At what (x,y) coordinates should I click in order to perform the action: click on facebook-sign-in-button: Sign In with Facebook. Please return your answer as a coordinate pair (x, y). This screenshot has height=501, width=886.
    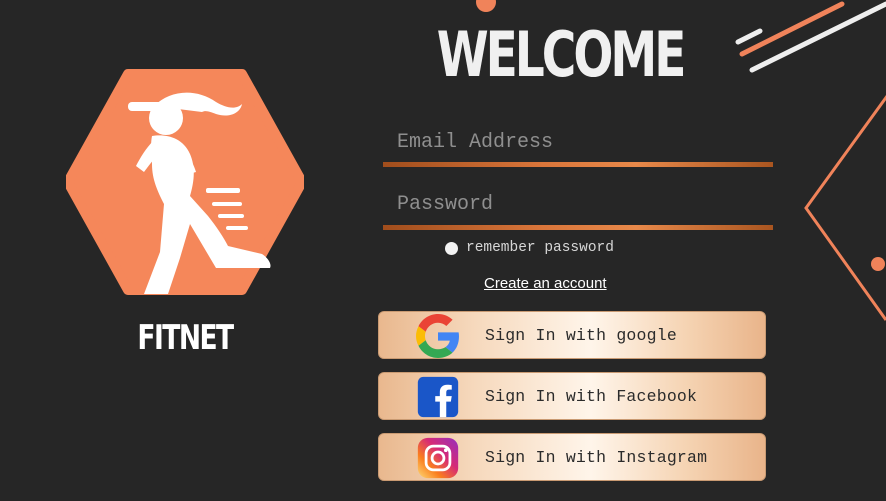
    Looking at the image, I should click on (572, 396).